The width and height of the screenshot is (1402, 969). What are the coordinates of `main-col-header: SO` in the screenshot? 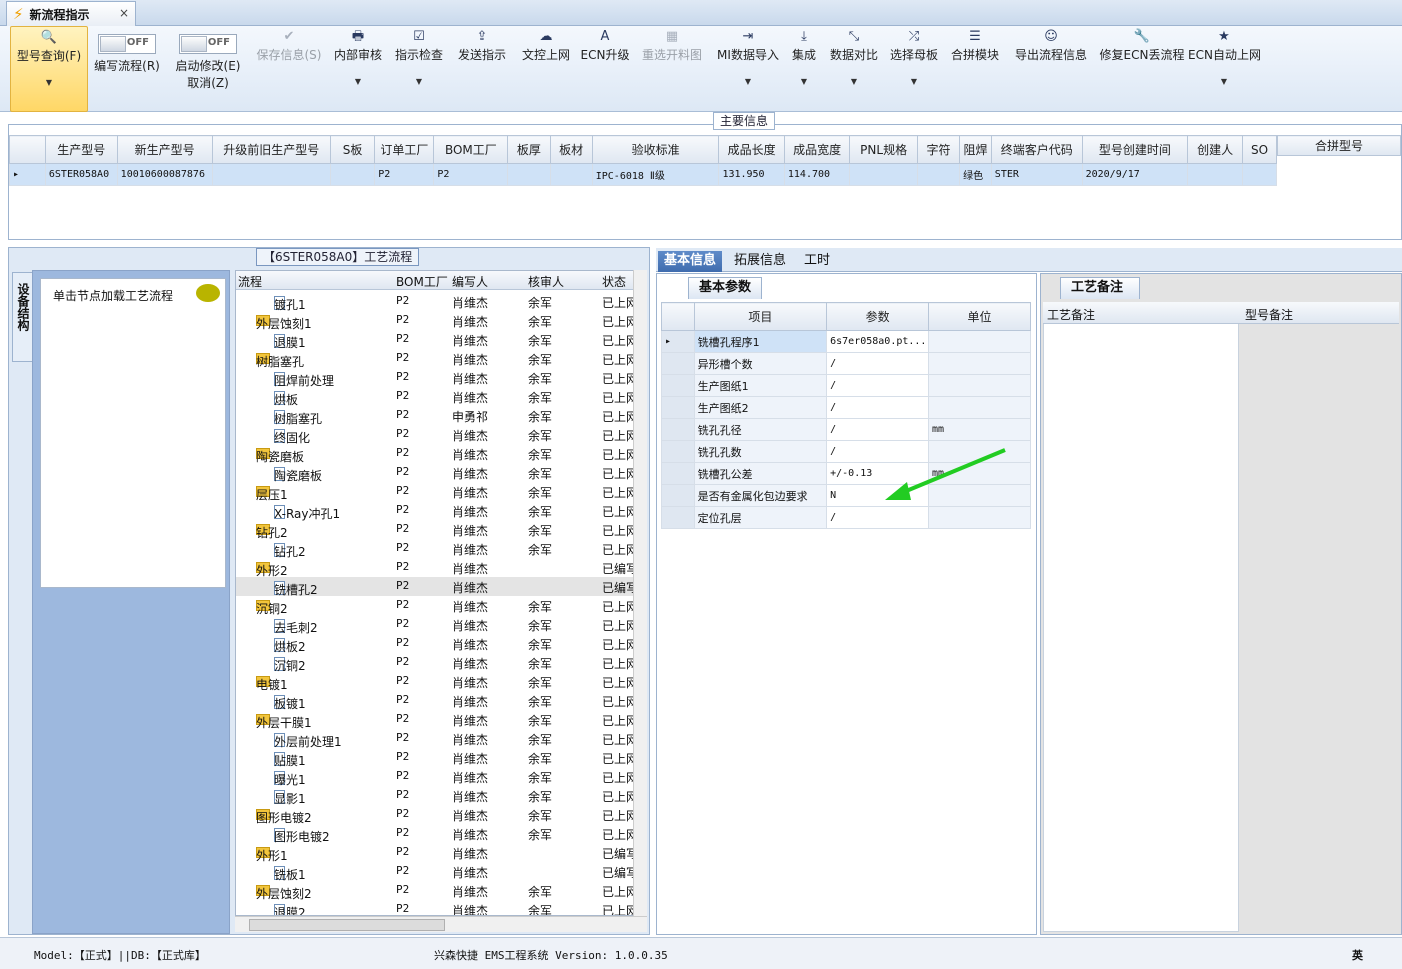 It's located at (1259, 149).